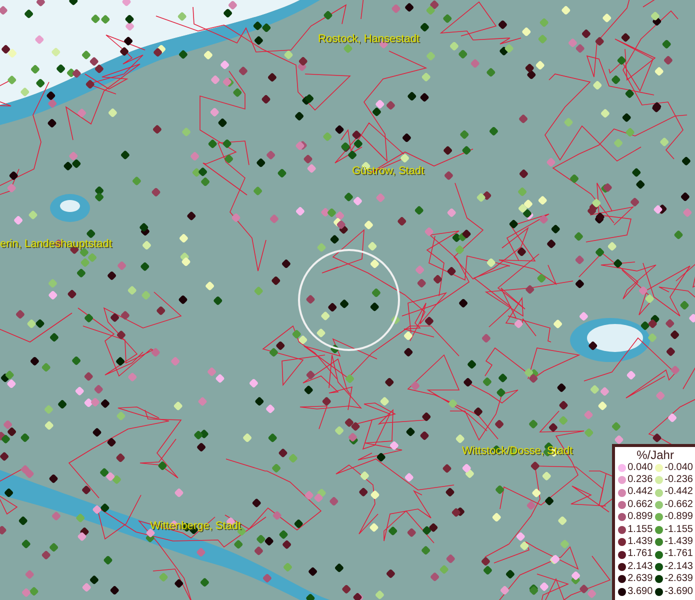  I want to click on legend-value: 1.761, so click(640, 554).